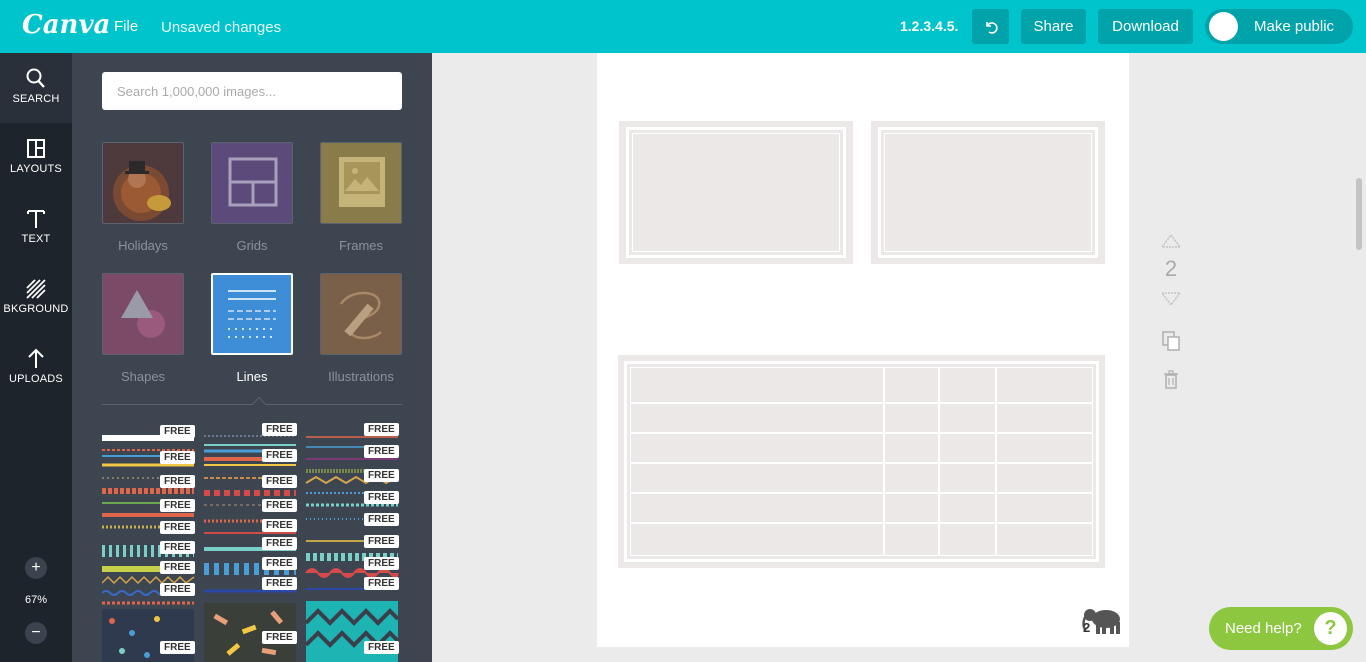 The width and height of the screenshot is (1366, 662). Describe the element at coordinates (252, 245) in the screenshot. I see `category-label: Grids` at that location.